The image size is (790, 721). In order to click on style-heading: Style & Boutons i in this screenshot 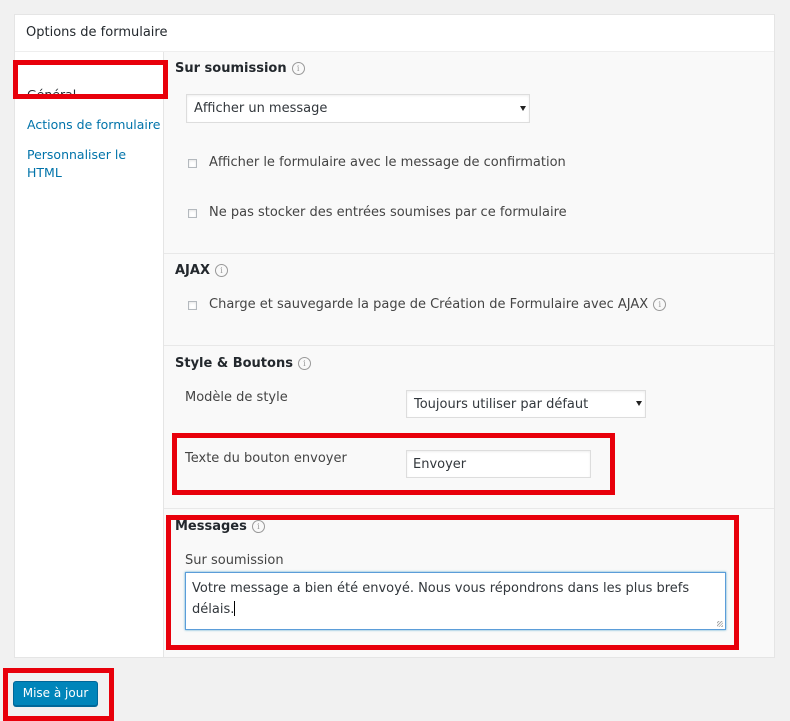, I will do `click(243, 363)`.